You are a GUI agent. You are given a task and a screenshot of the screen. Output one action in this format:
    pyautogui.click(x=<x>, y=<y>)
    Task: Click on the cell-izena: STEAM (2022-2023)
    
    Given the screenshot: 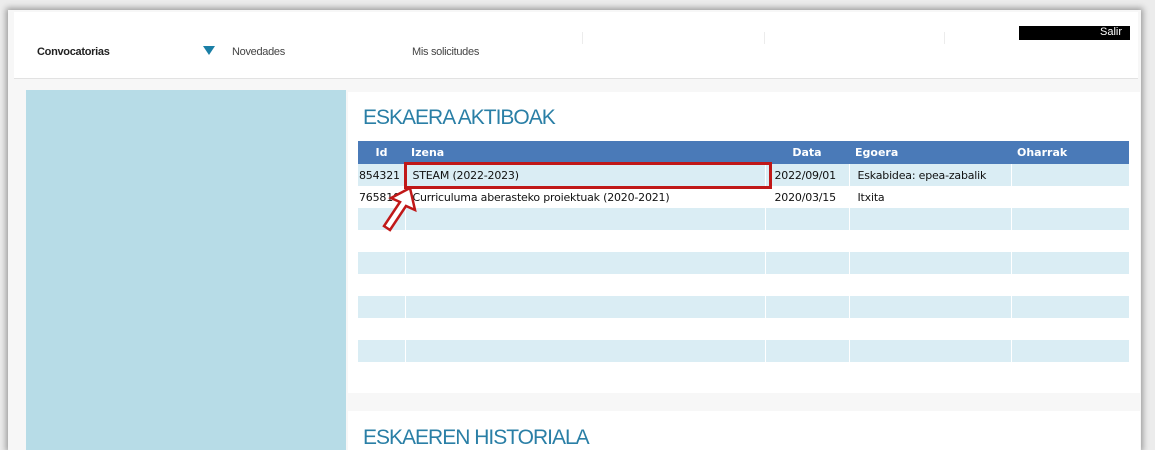 What is the action you would take?
    pyautogui.click(x=584, y=175)
    